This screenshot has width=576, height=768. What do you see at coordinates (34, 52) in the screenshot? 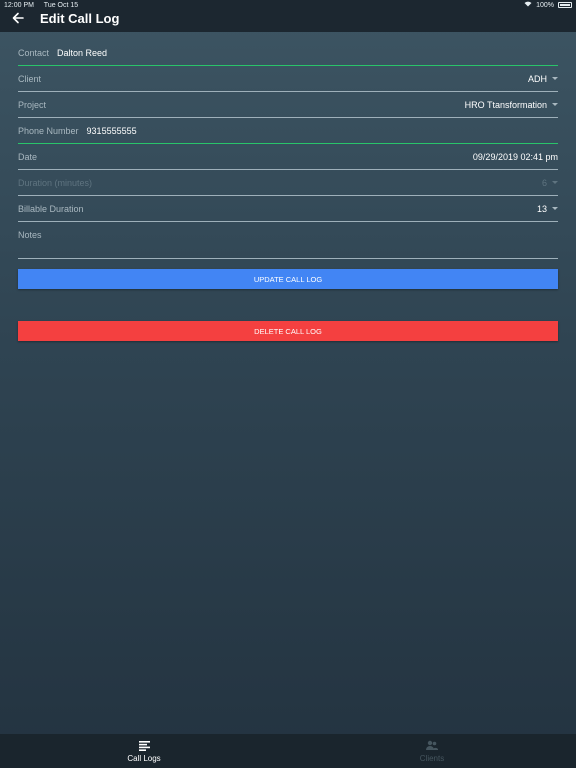
I see `contact-label: Contact` at bounding box center [34, 52].